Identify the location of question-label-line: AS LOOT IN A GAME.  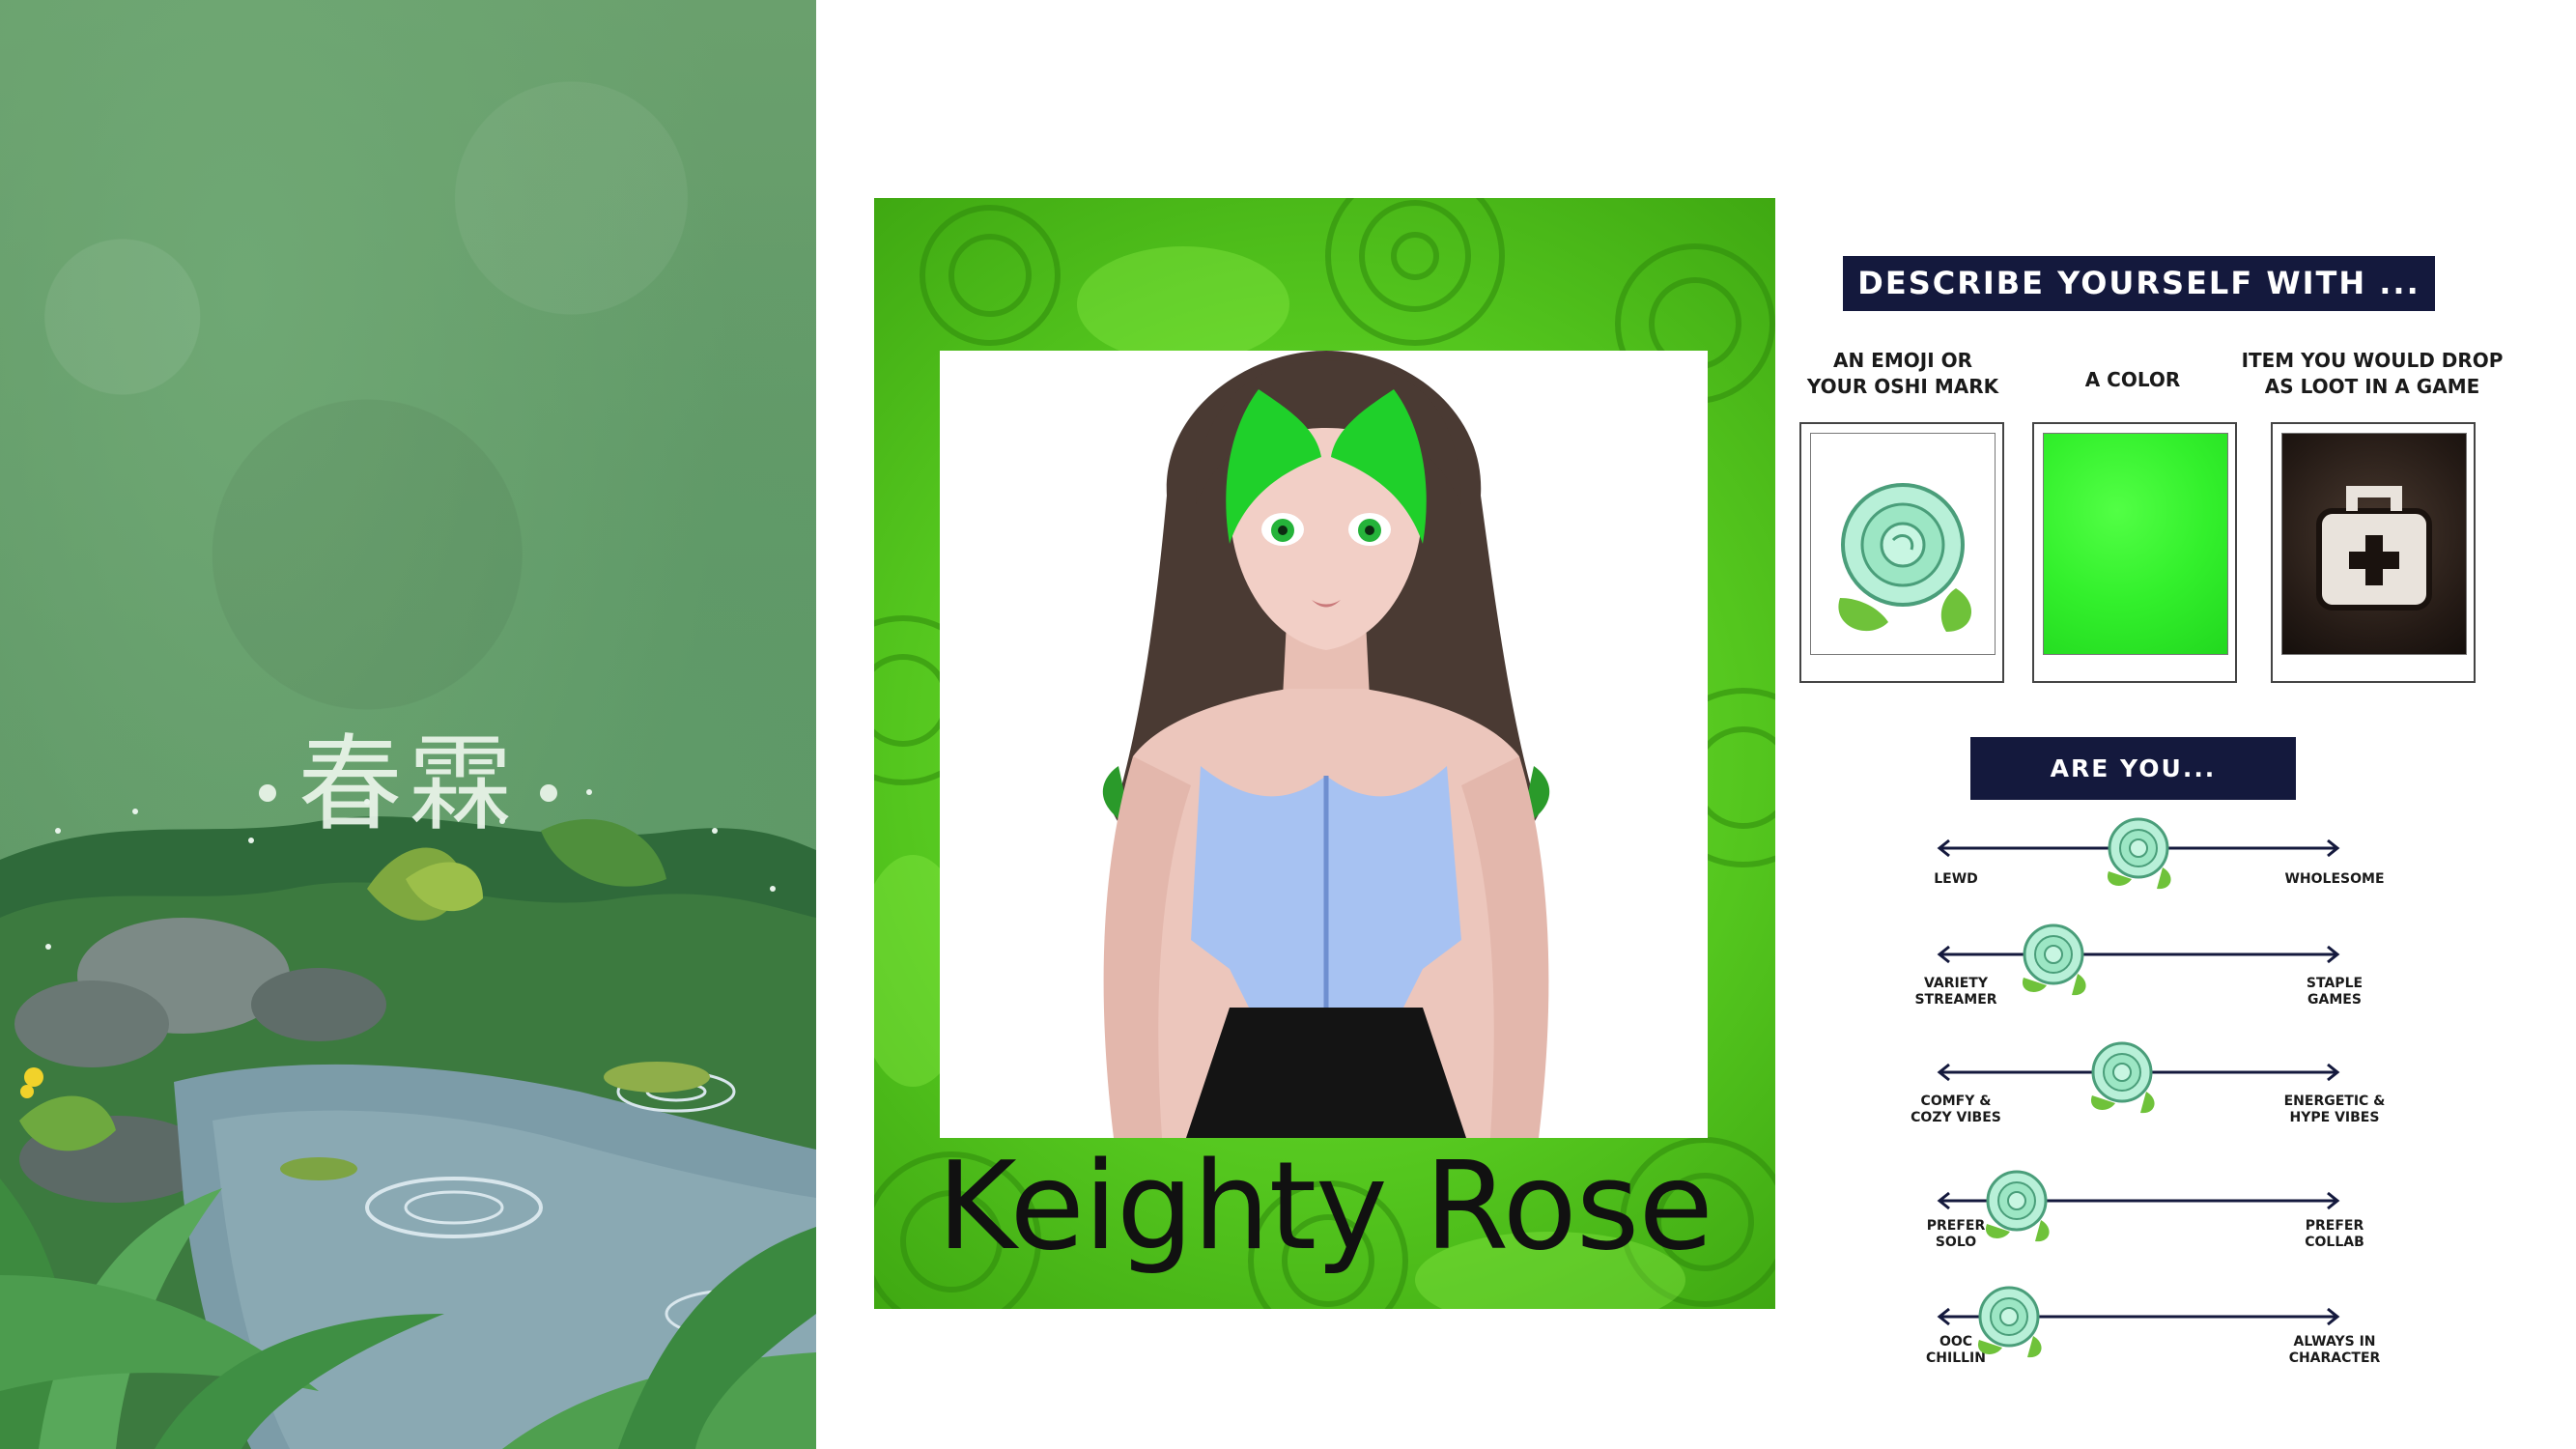
(2372, 386).